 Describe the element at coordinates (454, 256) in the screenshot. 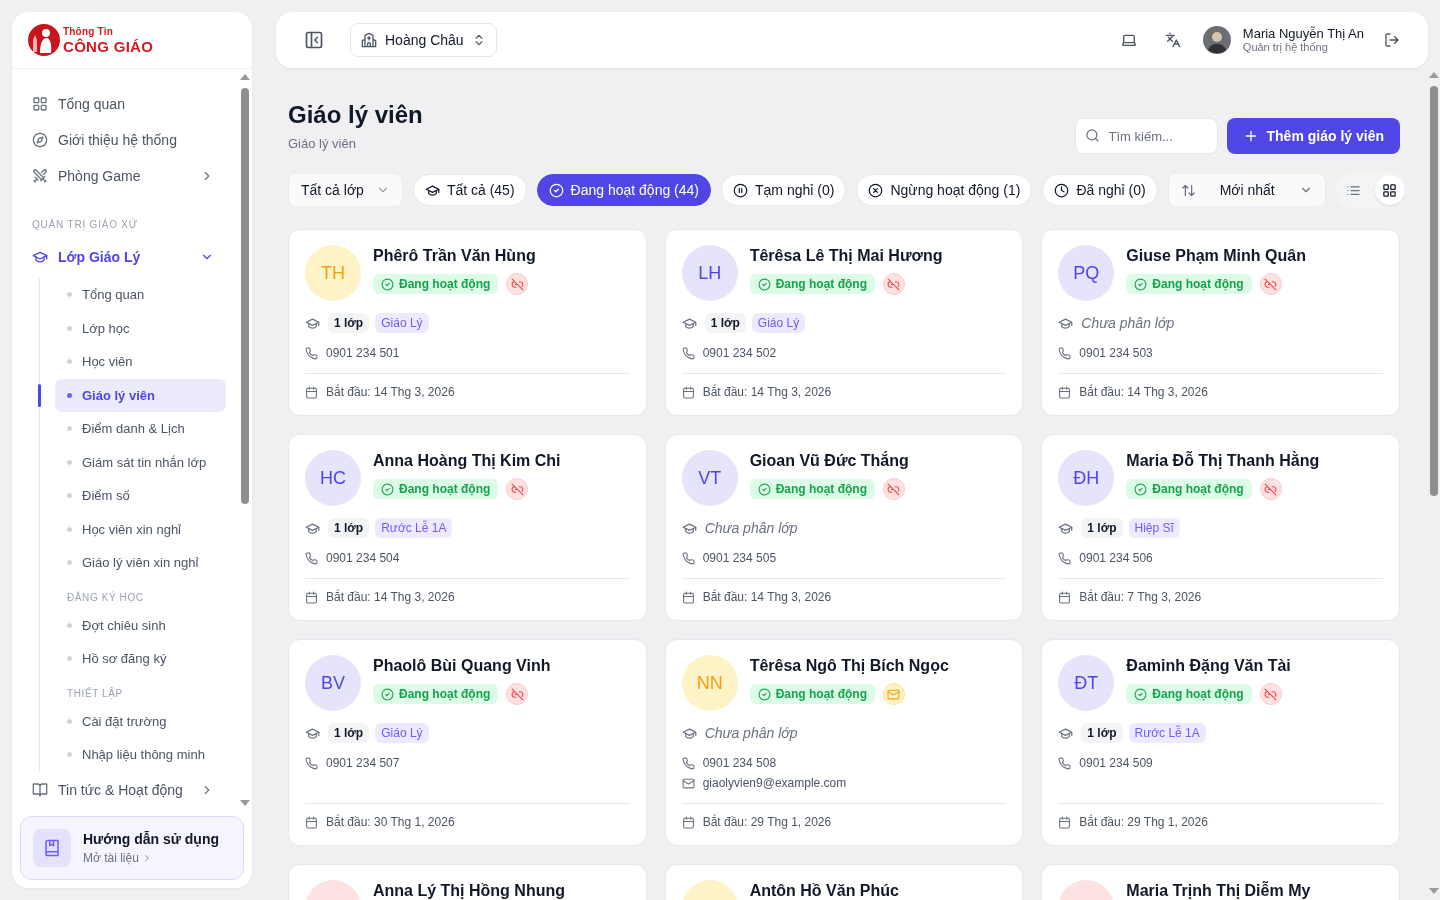

I see `teacher-name: Phêrô Trần Văn Hùng` at that location.